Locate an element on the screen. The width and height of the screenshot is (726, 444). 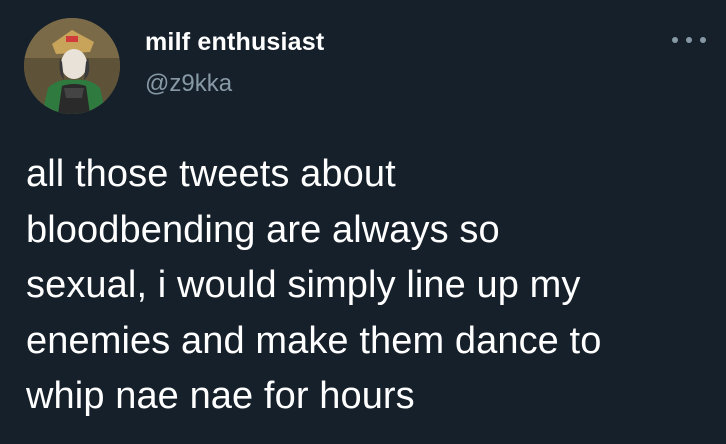
avatar-image is located at coordinates (72, 66).